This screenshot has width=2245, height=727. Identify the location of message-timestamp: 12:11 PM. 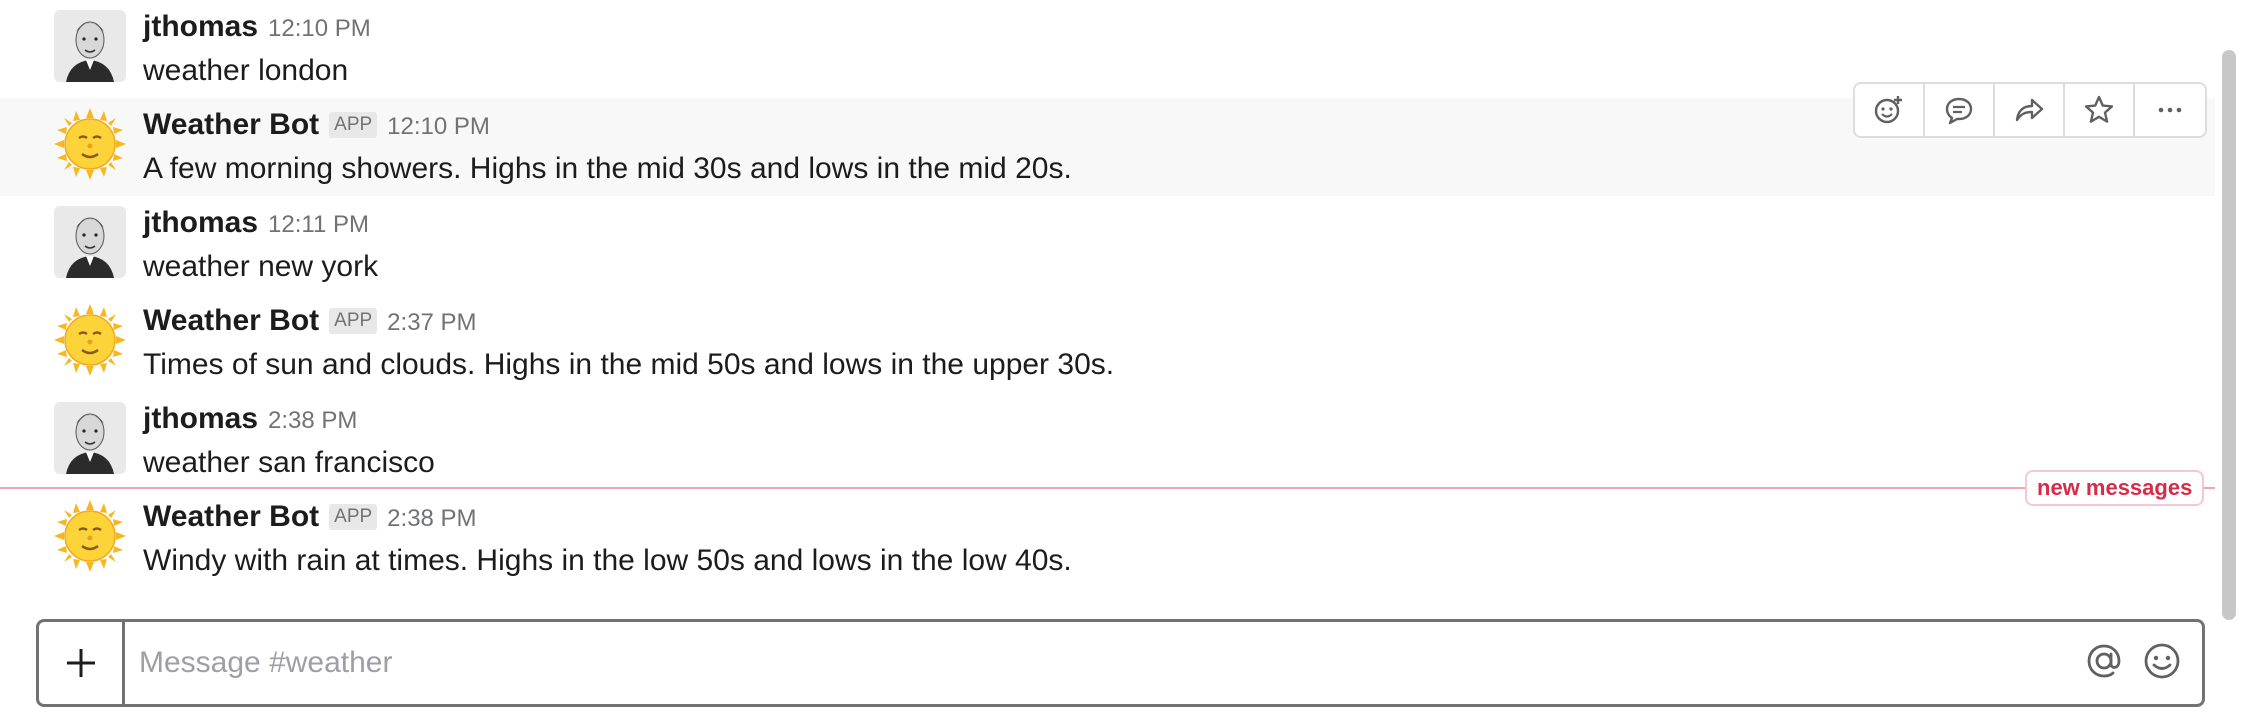
(318, 225).